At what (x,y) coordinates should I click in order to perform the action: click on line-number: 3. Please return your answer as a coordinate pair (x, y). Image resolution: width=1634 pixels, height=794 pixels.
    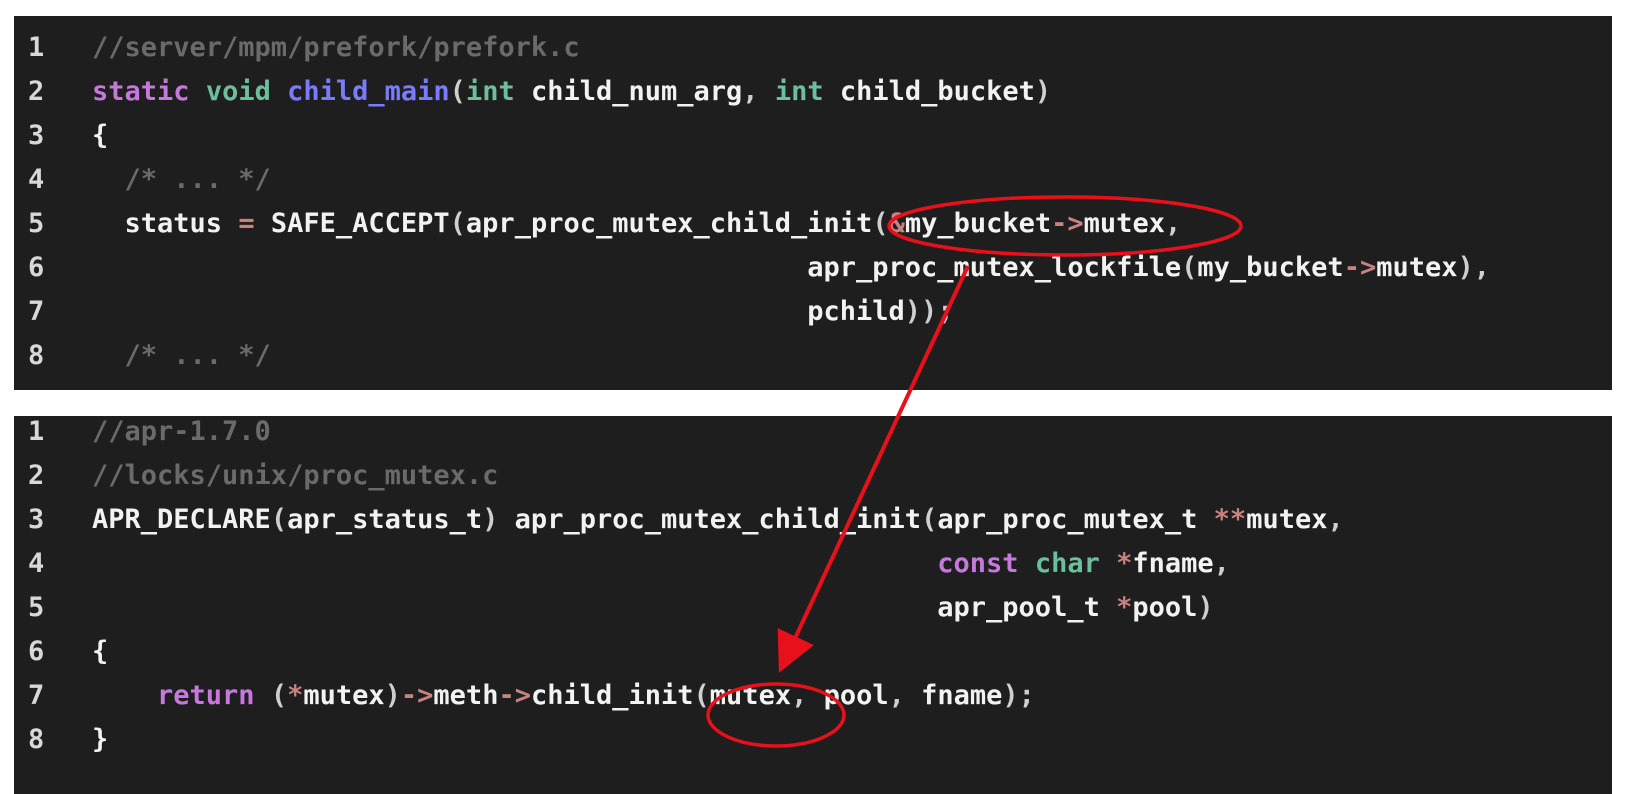
    Looking at the image, I should click on (36, 519).